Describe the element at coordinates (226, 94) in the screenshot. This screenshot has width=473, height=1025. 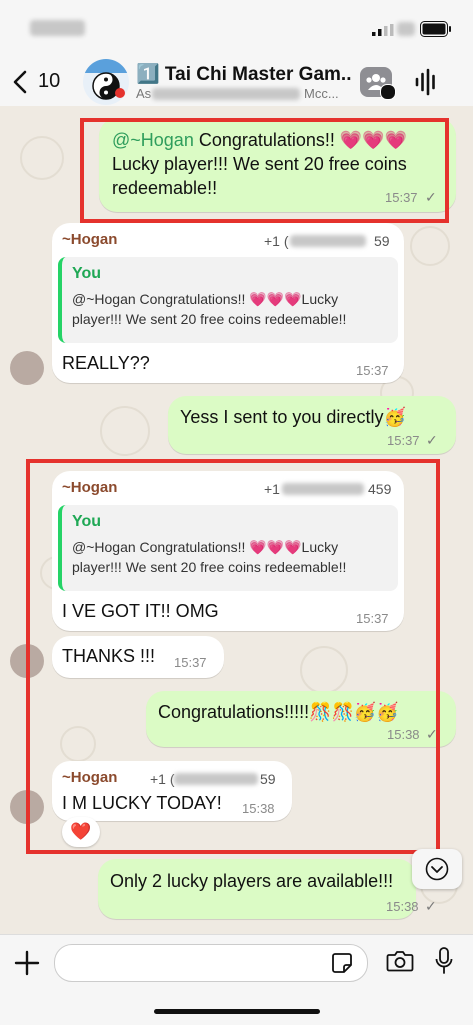
I see `group-subtitle-redacted` at that location.